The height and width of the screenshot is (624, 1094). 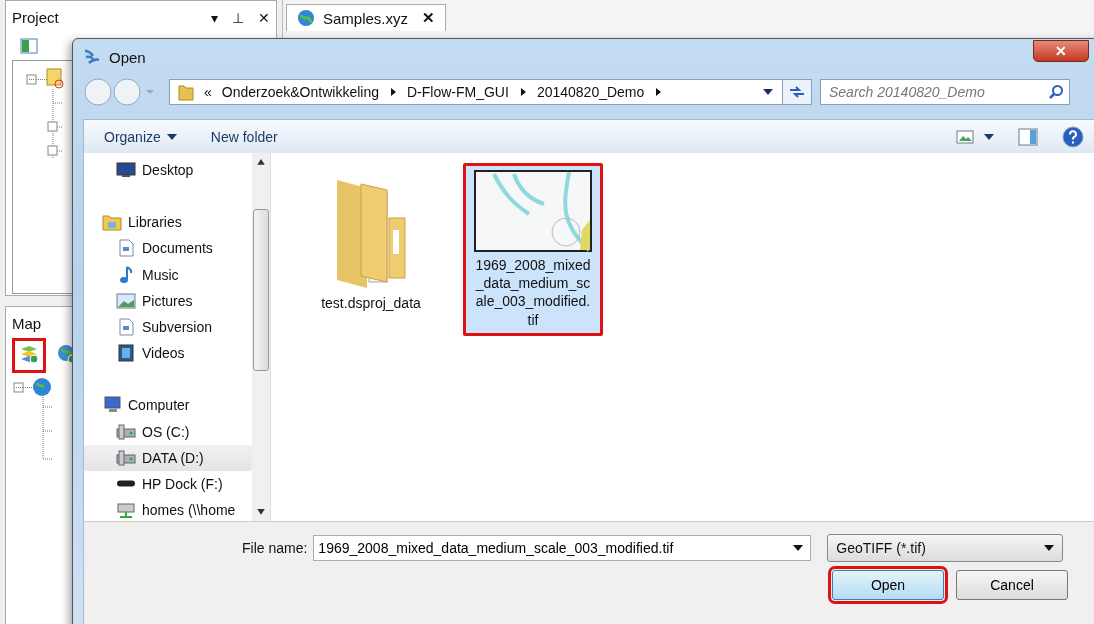 I want to click on refresh-button, so click(x=797, y=92).